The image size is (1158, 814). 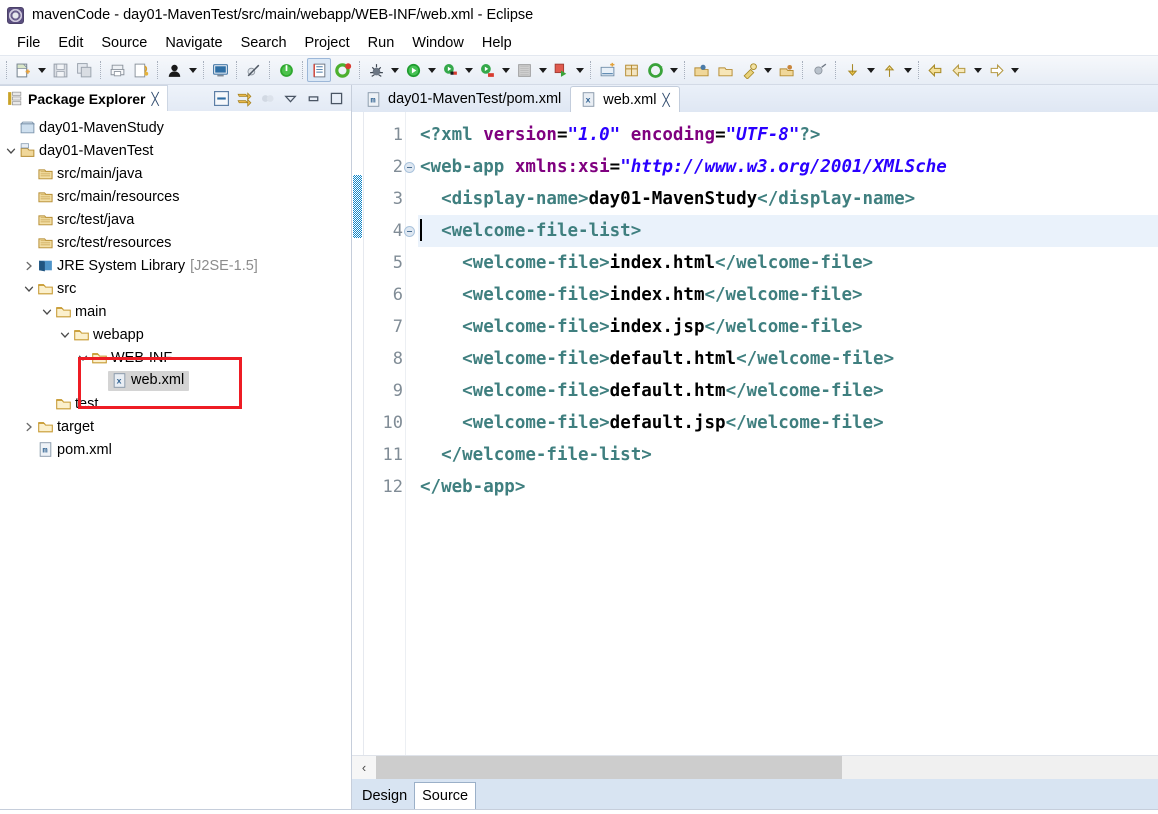 I want to click on tree-item-pom-xml: m pom.xml, so click(x=175, y=449).